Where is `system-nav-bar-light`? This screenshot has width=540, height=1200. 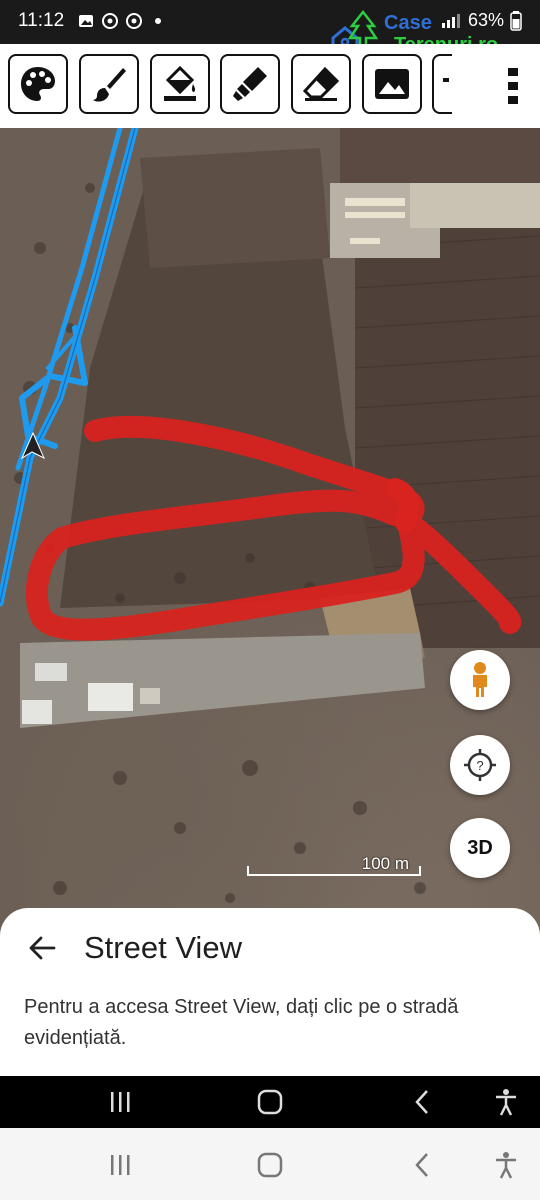 system-nav-bar-light is located at coordinates (270, 1164).